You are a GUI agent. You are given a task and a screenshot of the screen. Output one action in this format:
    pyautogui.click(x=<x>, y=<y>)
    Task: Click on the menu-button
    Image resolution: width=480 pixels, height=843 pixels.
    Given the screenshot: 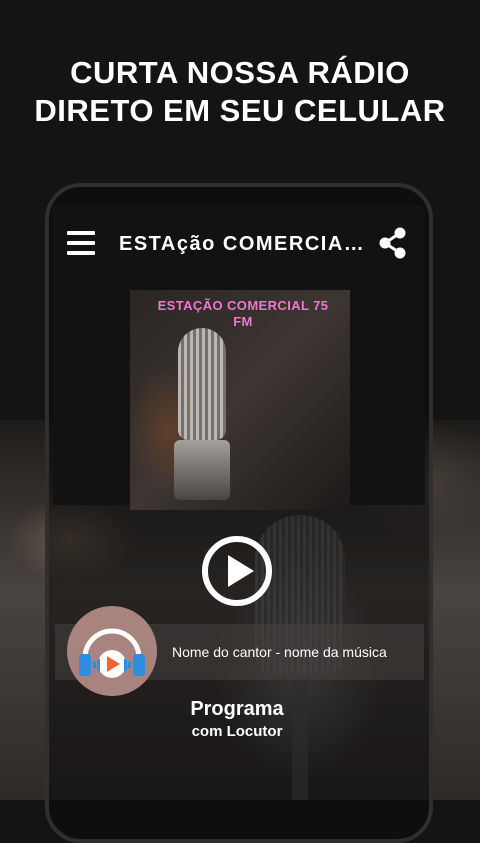 What is the action you would take?
    pyautogui.click(x=81, y=243)
    